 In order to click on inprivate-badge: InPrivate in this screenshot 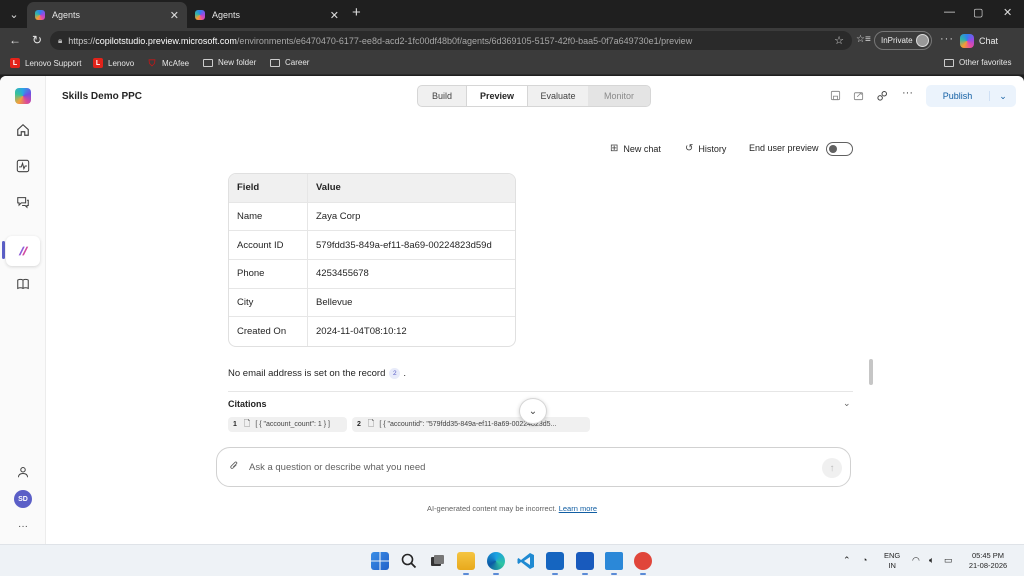, I will do `click(903, 40)`.